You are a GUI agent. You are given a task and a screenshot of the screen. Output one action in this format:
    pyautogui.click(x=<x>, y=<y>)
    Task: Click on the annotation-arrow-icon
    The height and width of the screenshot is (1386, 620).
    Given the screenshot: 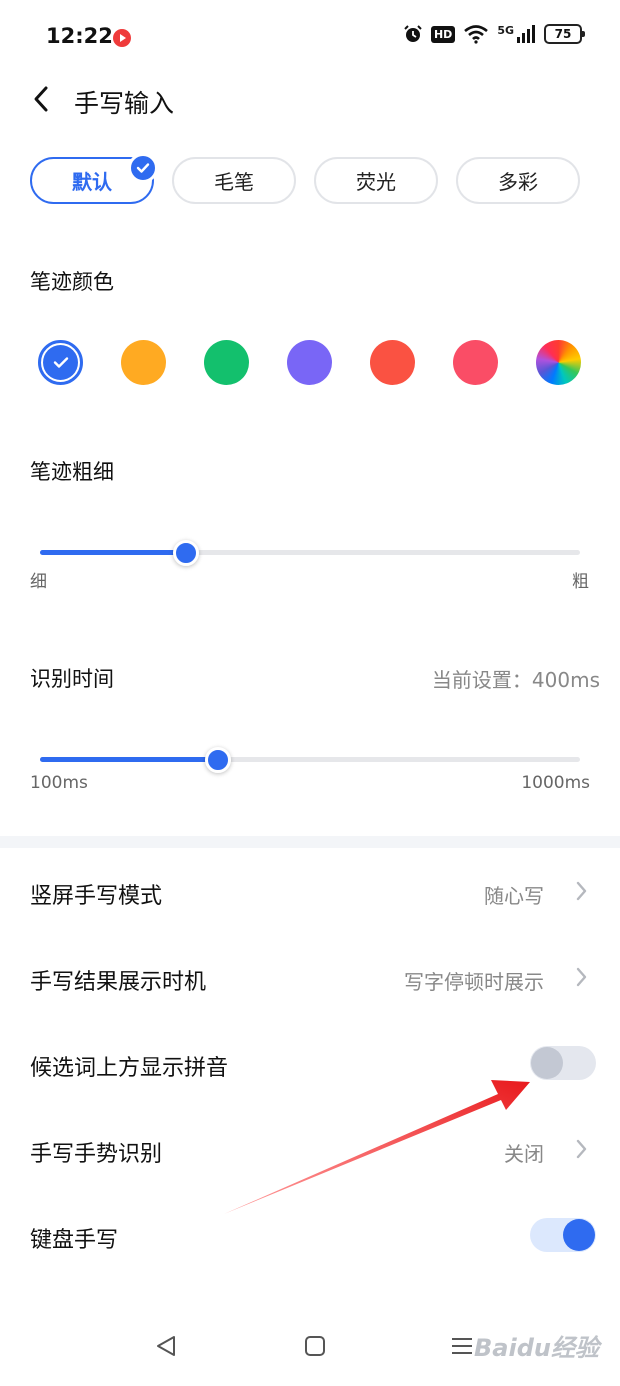 What is the action you would take?
    pyautogui.click(x=377, y=1147)
    